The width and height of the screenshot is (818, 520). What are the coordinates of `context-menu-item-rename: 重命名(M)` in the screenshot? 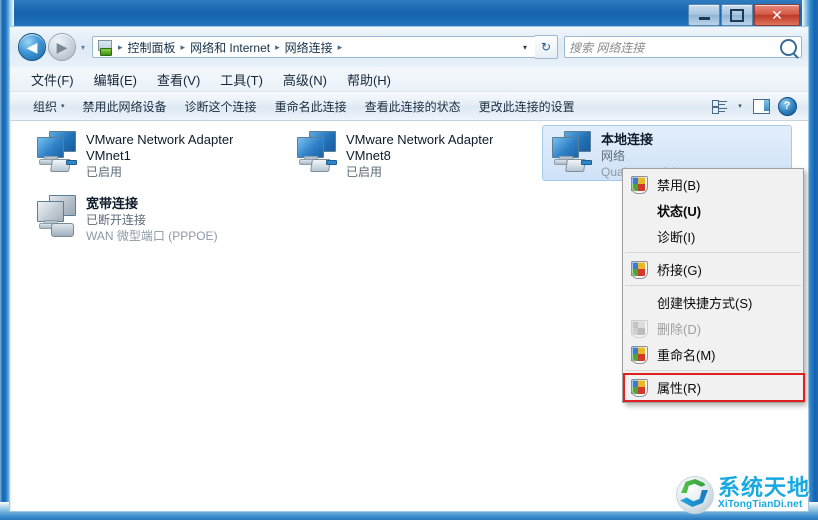 It's located at (713, 354).